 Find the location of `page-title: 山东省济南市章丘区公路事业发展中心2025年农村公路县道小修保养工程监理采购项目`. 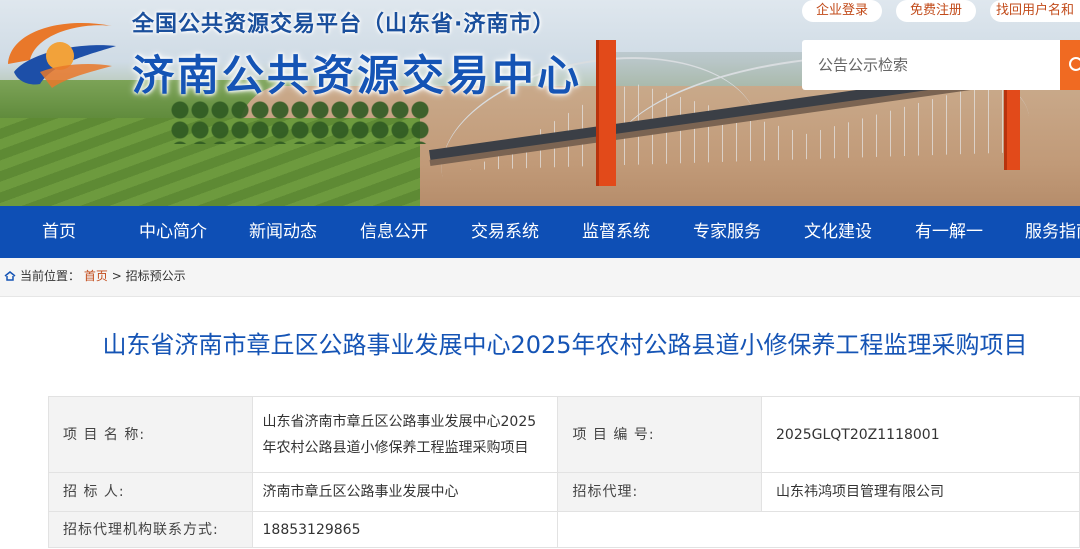

page-title: 山东省济南市章丘区公路事业发展中心2025年农村公路县道小修保养工程监理采购项目 is located at coordinates (565, 345).